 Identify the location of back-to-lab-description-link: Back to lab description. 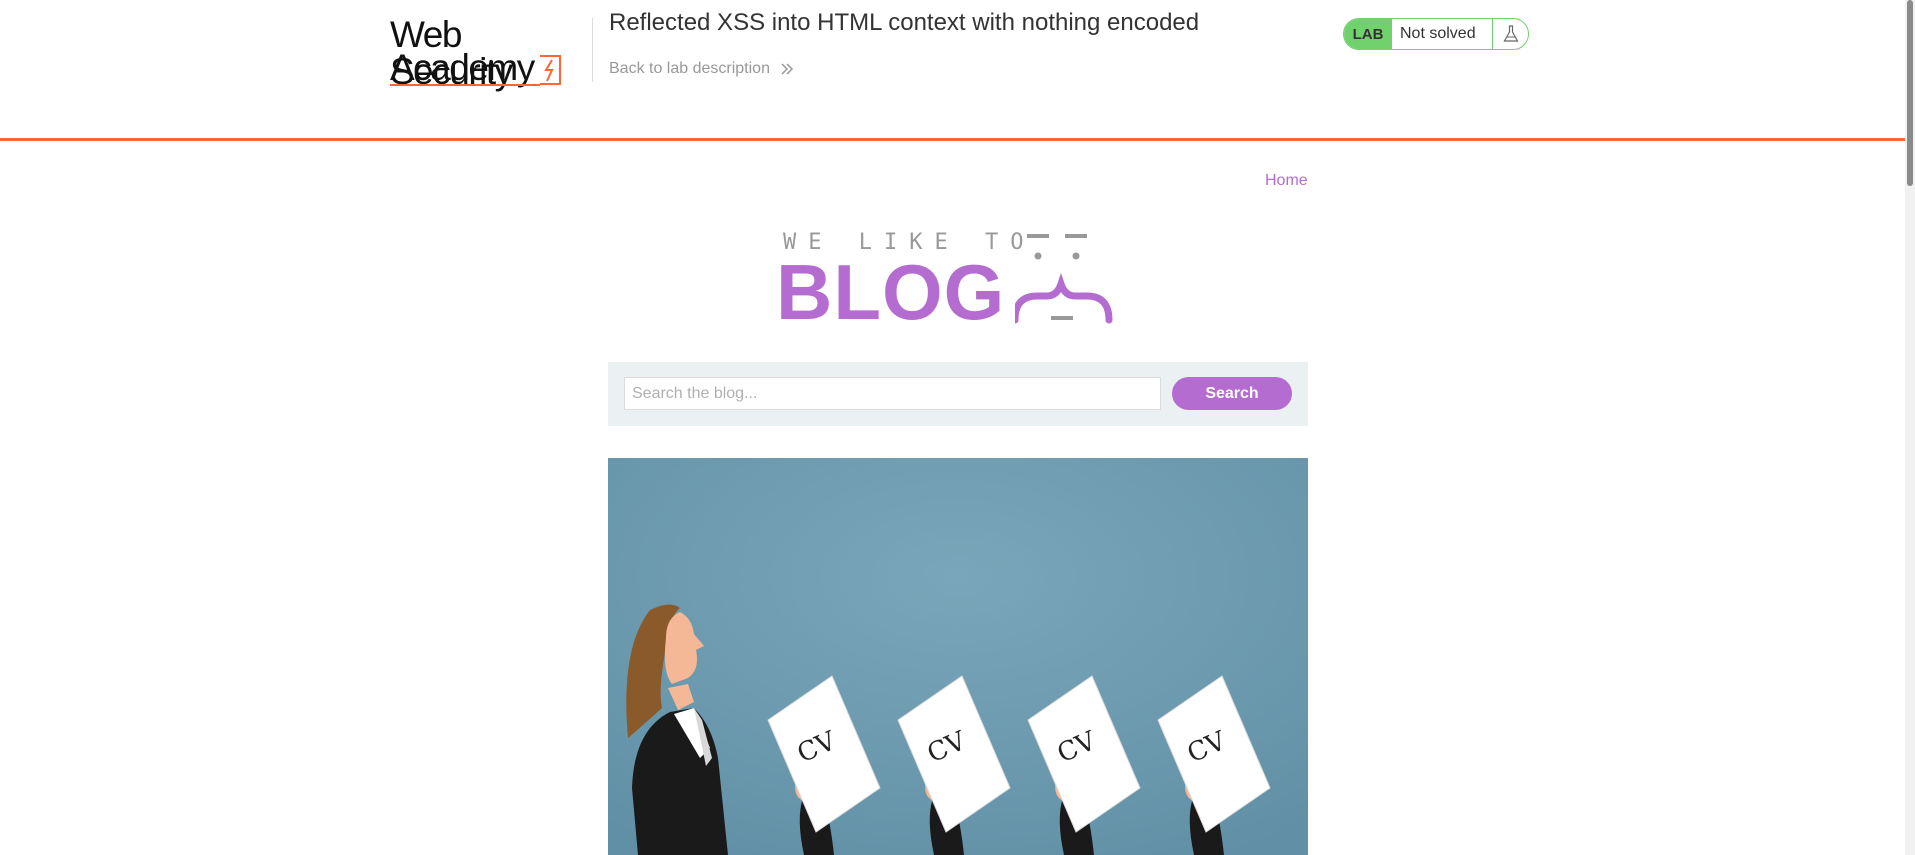
(701, 69).